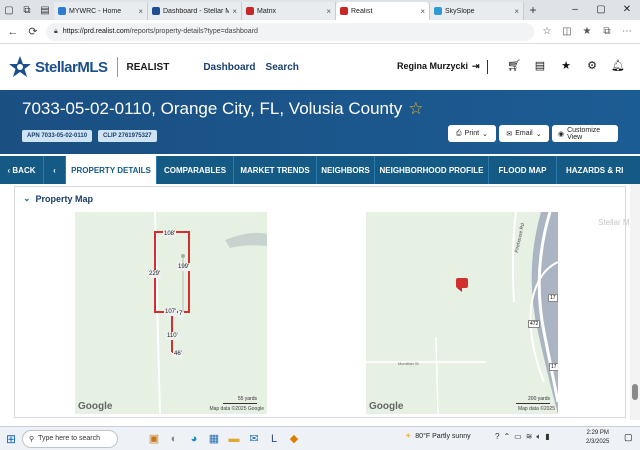 The image size is (640, 450). I want to click on tab-neighborhood-profile: NEIGHBORHOOD PROFILE, so click(432, 170).